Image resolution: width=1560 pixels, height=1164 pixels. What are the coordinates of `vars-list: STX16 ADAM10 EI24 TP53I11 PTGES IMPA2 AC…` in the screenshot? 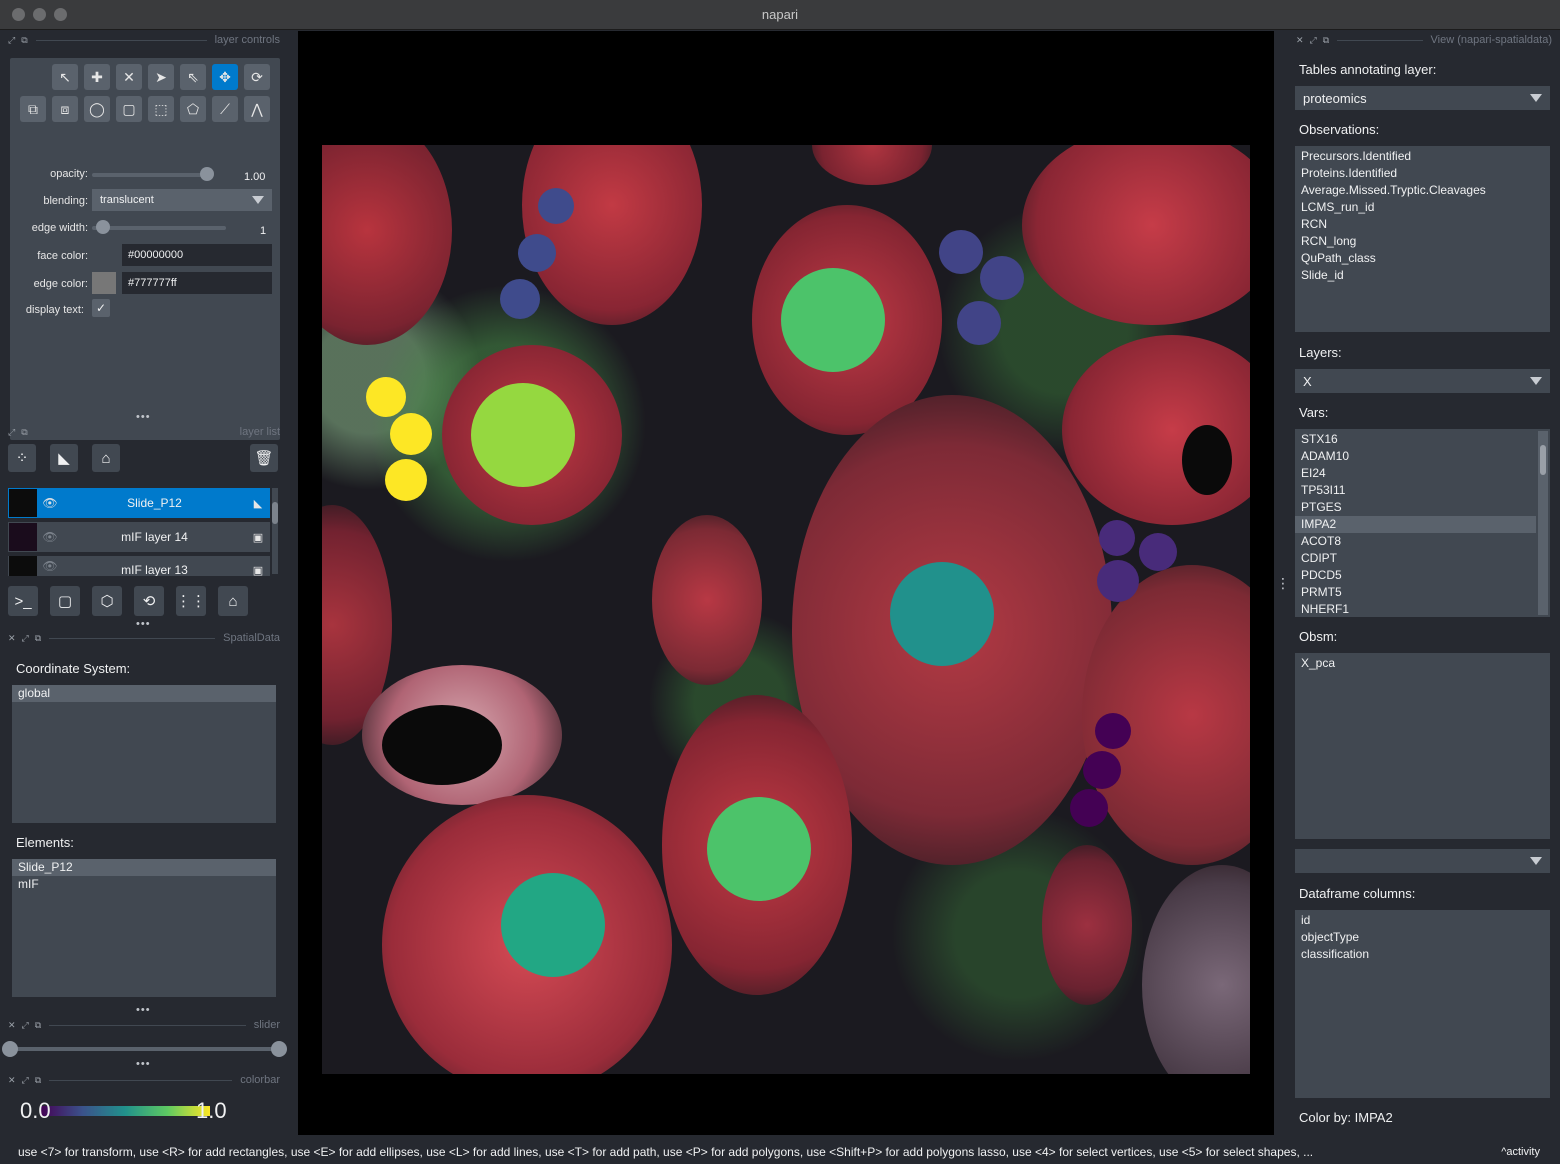 It's located at (1422, 523).